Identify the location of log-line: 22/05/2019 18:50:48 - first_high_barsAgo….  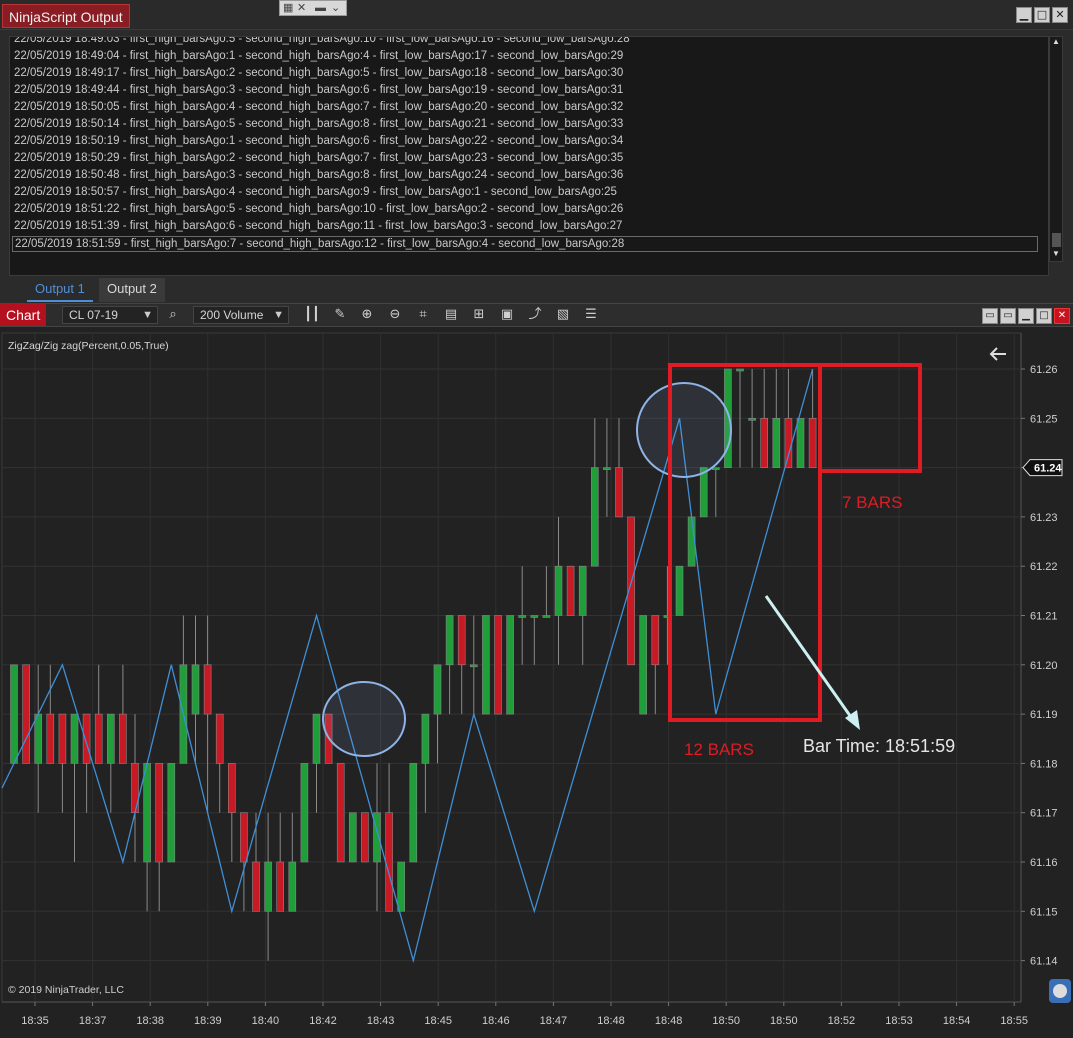
(318, 175).